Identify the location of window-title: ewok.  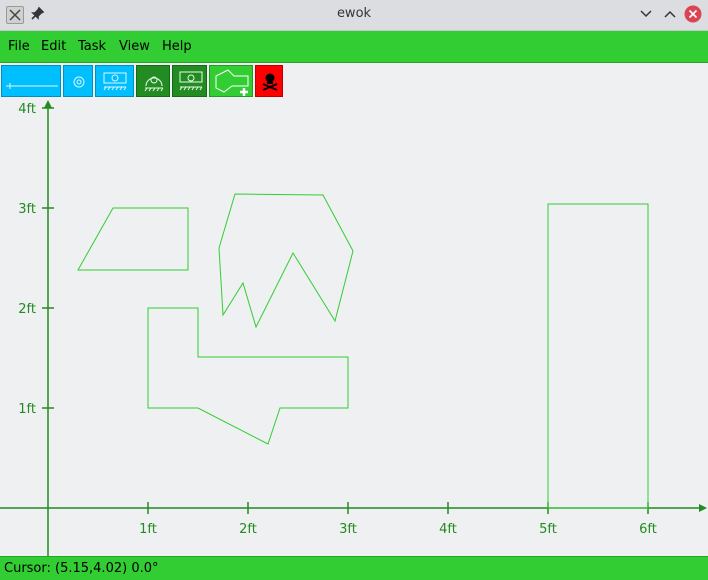
(354, 13).